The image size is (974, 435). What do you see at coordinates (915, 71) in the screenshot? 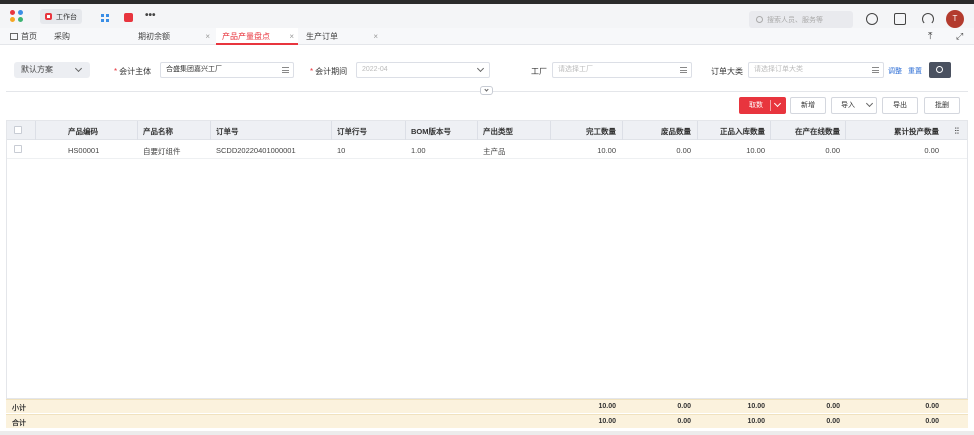
I see `reset-link: 重置` at bounding box center [915, 71].